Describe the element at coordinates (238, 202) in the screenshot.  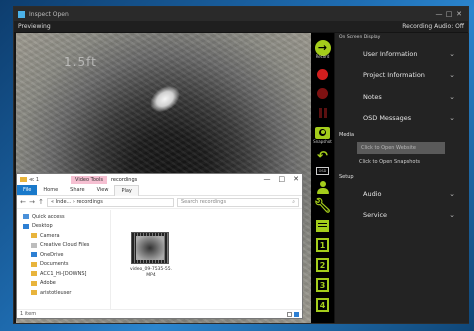
I see `explorer-search-input: Search recordings ⌕` at that location.